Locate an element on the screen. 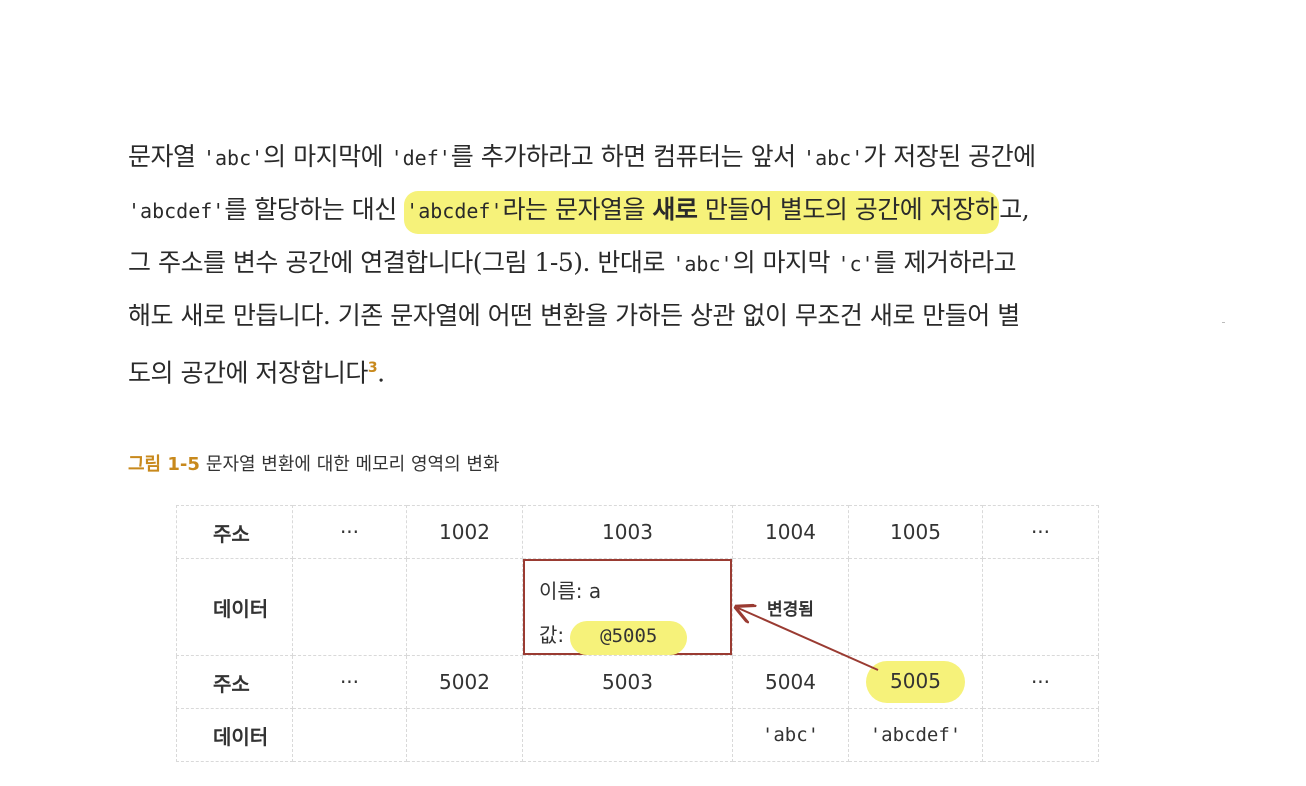 This screenshot has width=1306, height=786. string-value: 'abcdef' is located at coordinates (915, 735).